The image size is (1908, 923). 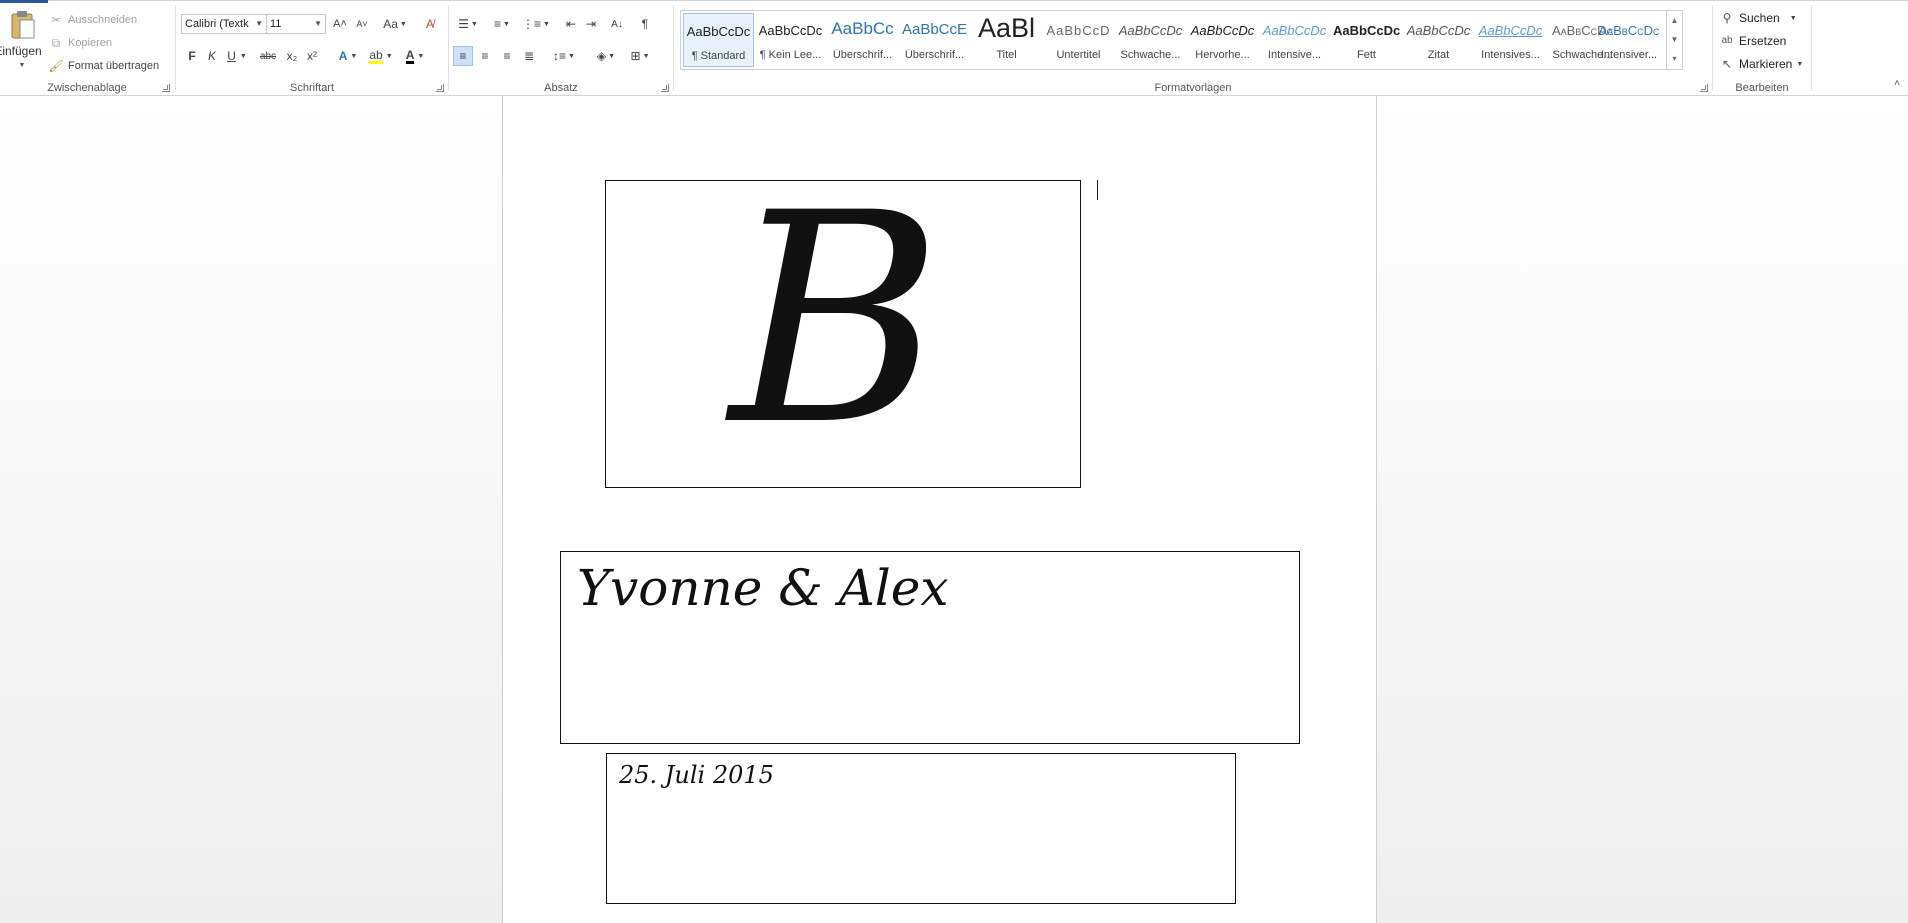 What do you see at coordinates (390, 24) in the screenshot?
I see `change-case-icon: Aa` at bounding box center [390, 24].